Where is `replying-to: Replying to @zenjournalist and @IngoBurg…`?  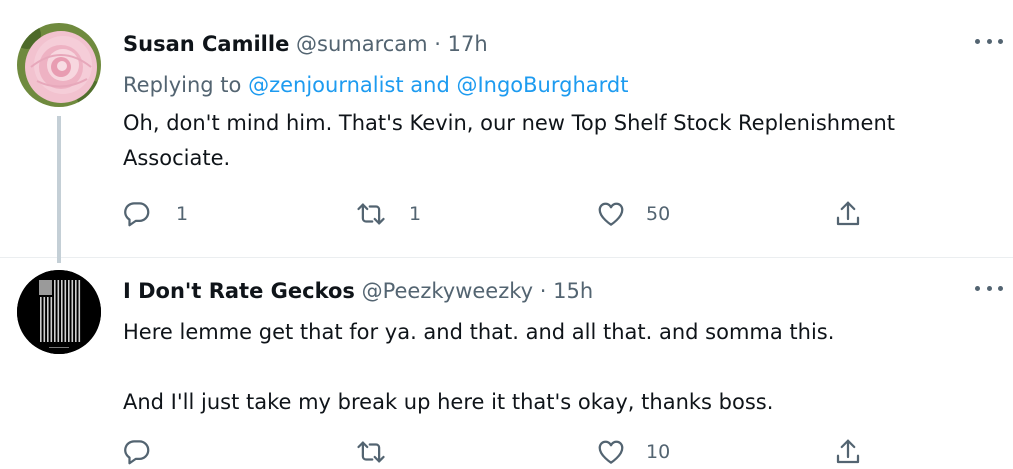
replying-to: Replying to @zenjournalist and @IngoBurg… is located at coordinates (375, 85).